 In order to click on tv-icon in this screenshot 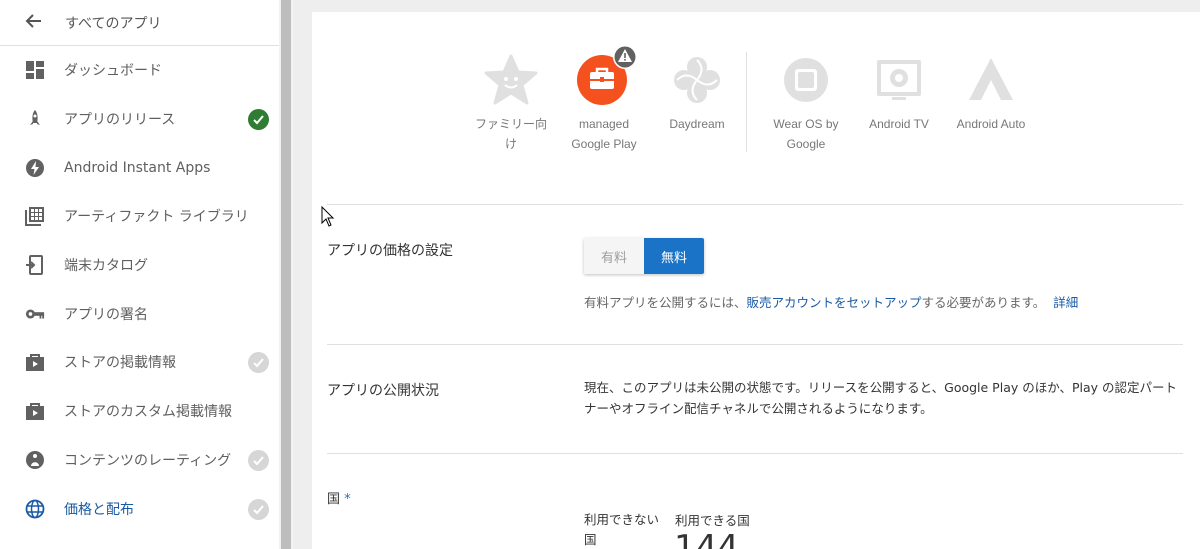, I will do `click(899, 80)`.